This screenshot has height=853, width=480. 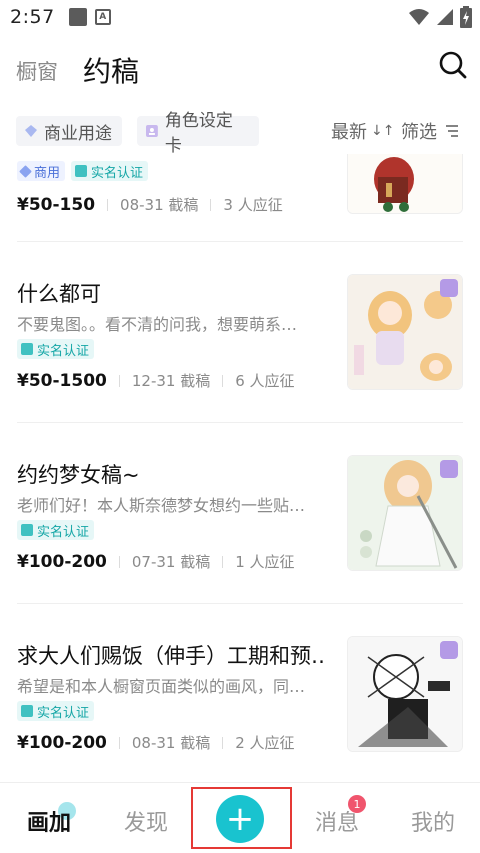 What do you see at coordinates (265, 743) in the screenshot?
I see `item-applicants: 2 人应征` at bounding box center [265, 743].